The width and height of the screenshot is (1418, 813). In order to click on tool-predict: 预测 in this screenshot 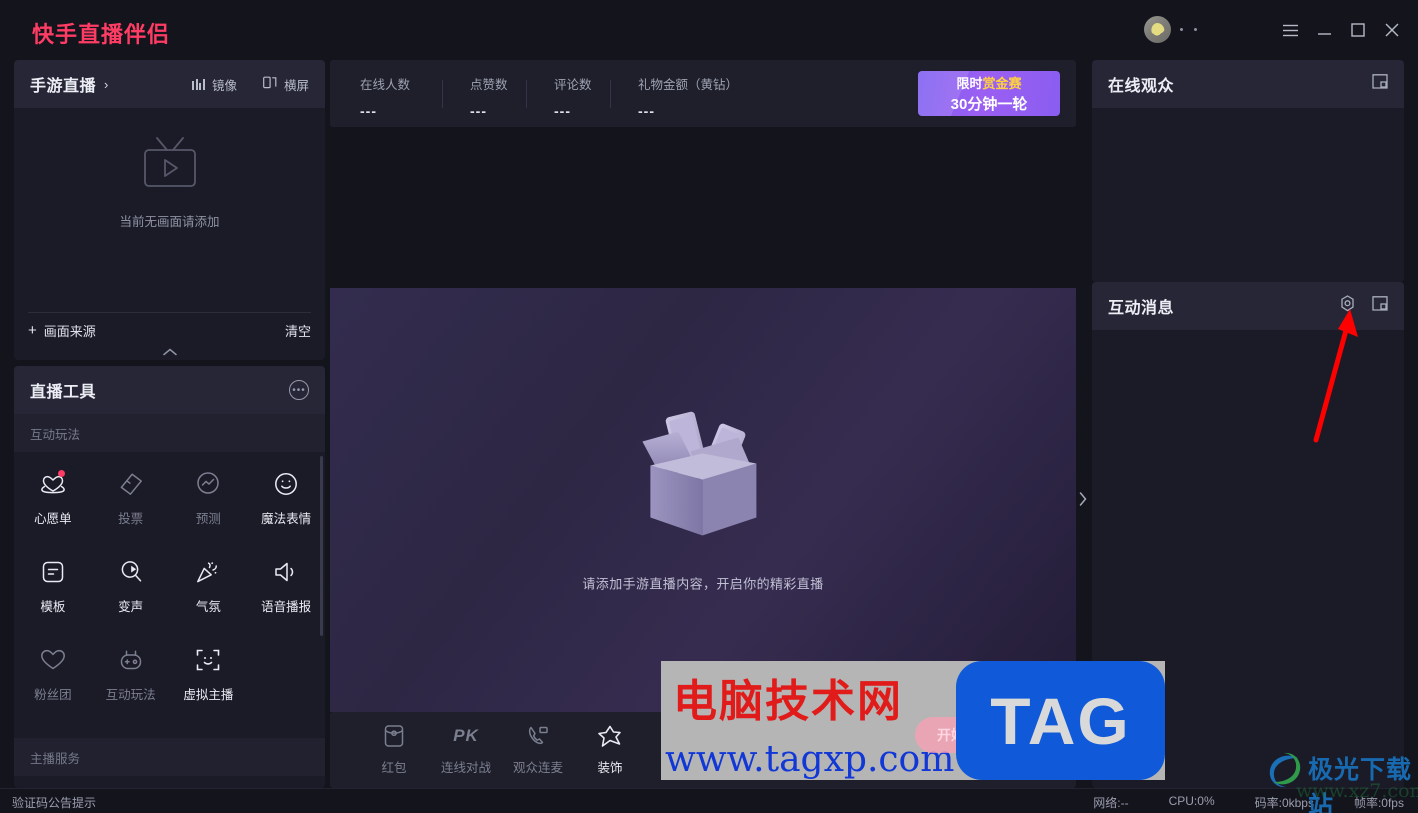, I will do `click(209, 514)`.